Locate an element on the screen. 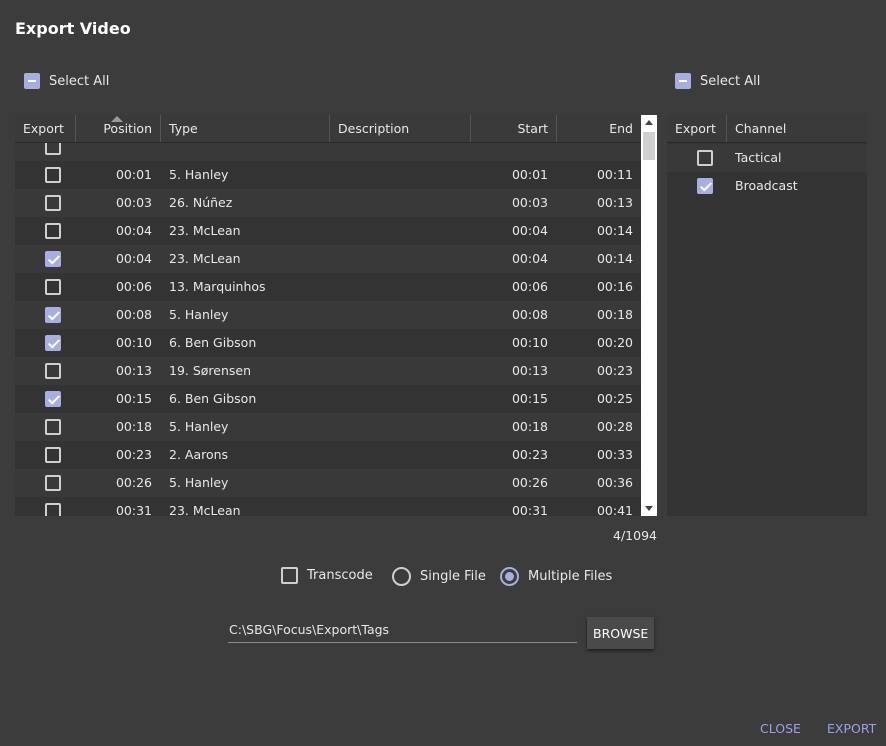 Image resolution: width=886 pixels, height=746 pixels. row-start: 00:10 is located at coordinates (529, 342).